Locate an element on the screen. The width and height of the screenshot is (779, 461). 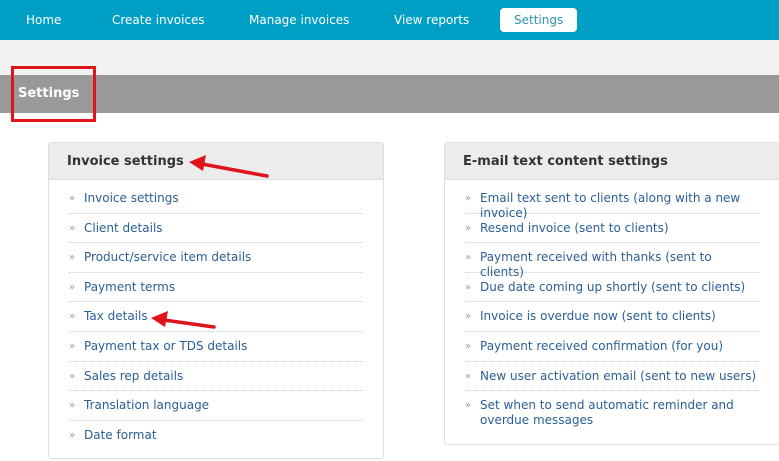
link-label: Invoice is overdue now (sent to clients) is located at coordinates (598, 316).